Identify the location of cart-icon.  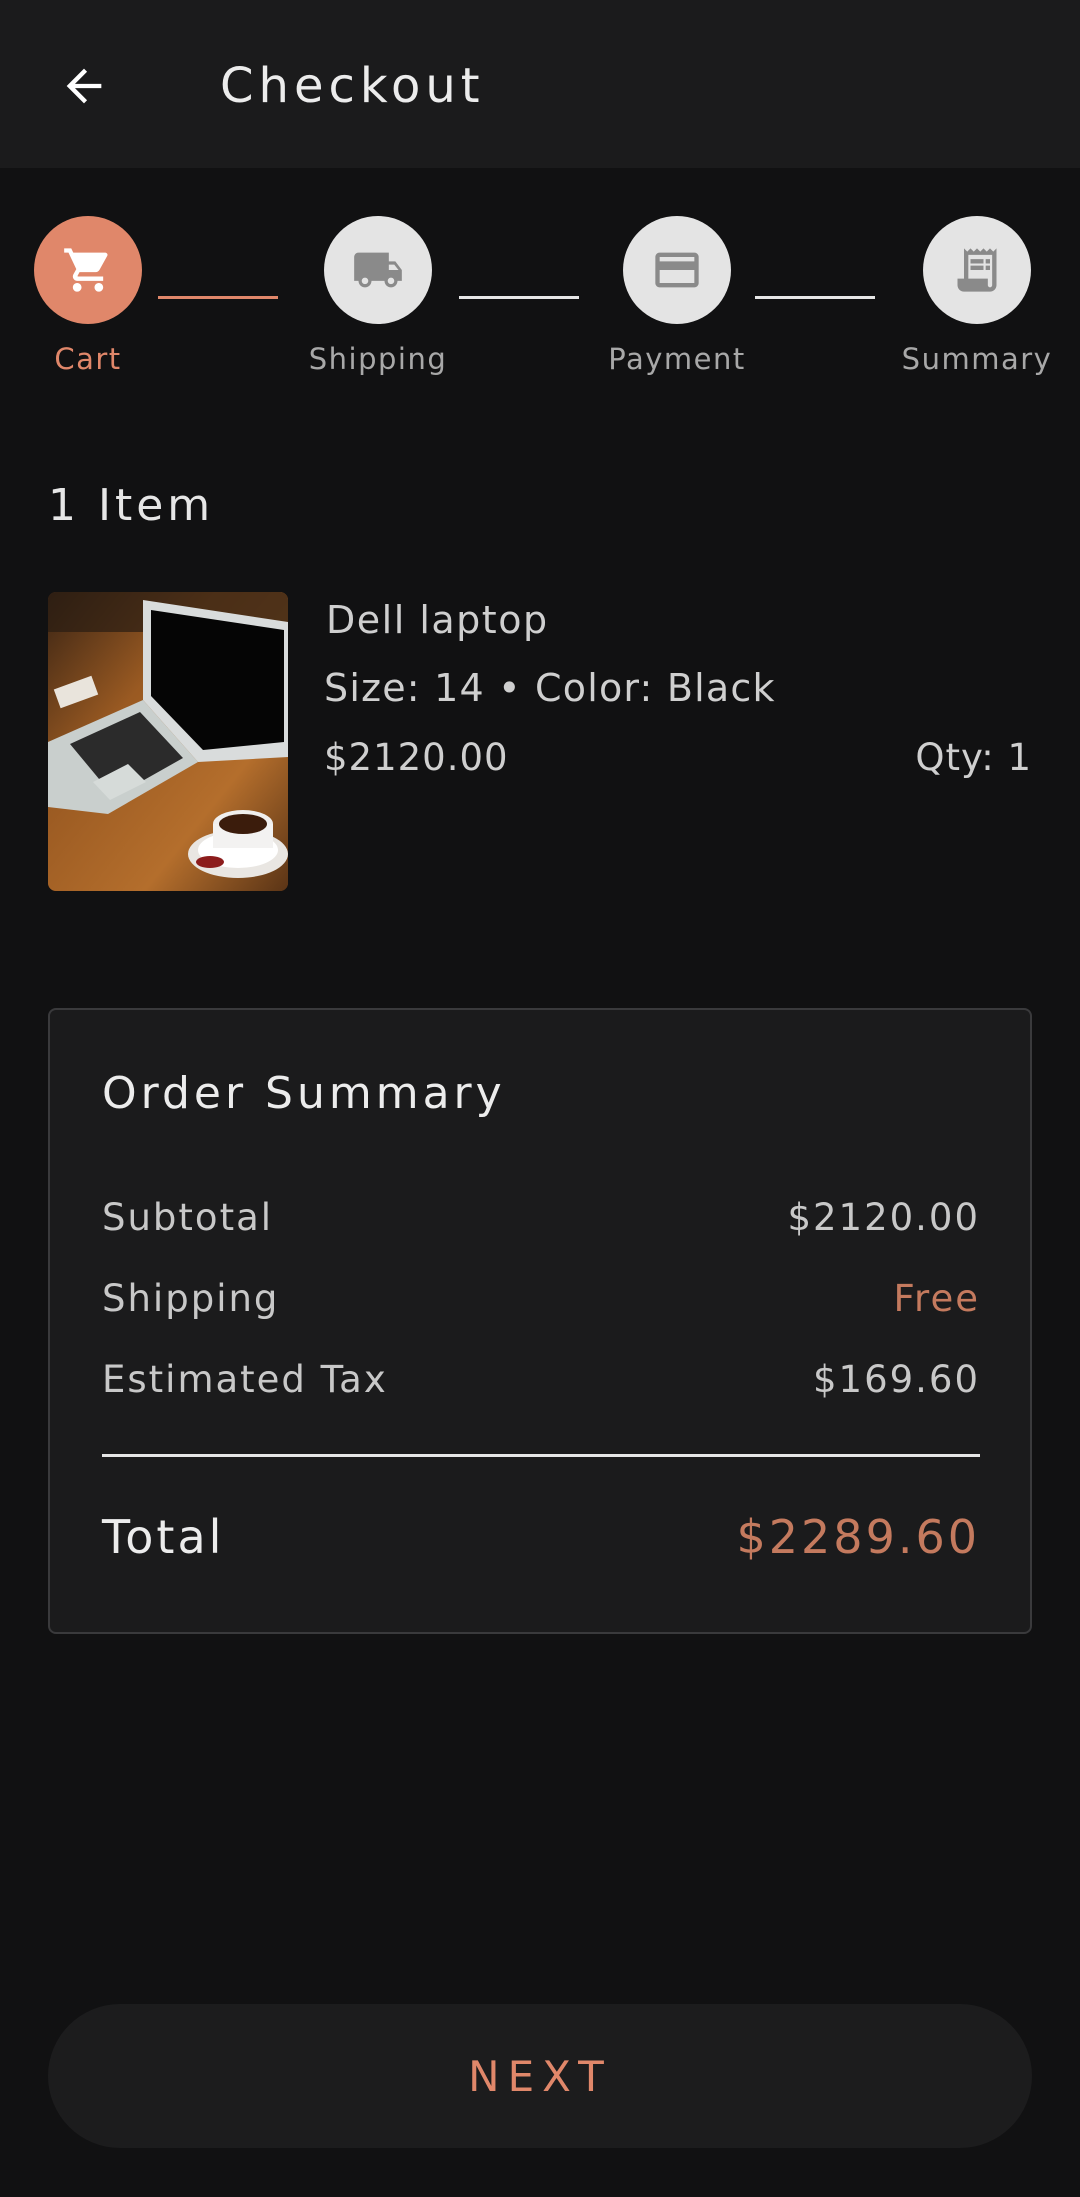
(86, 270).